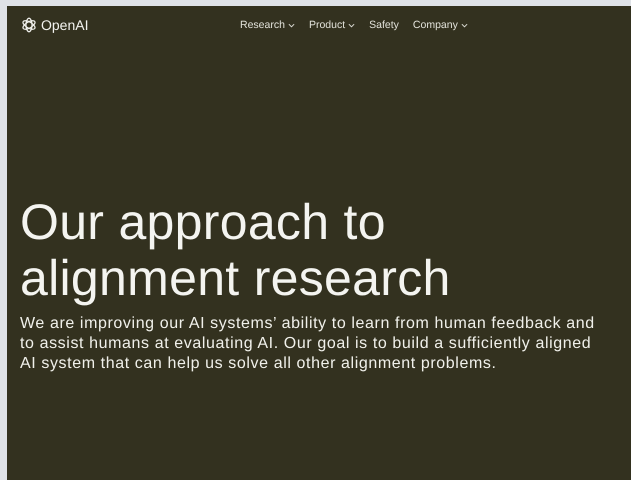 This screenshot has width=631, height=480. What do you see at coordinates (29, 25) in the screenshot?
I see `logo-icon` at bounding box center [29, 25].